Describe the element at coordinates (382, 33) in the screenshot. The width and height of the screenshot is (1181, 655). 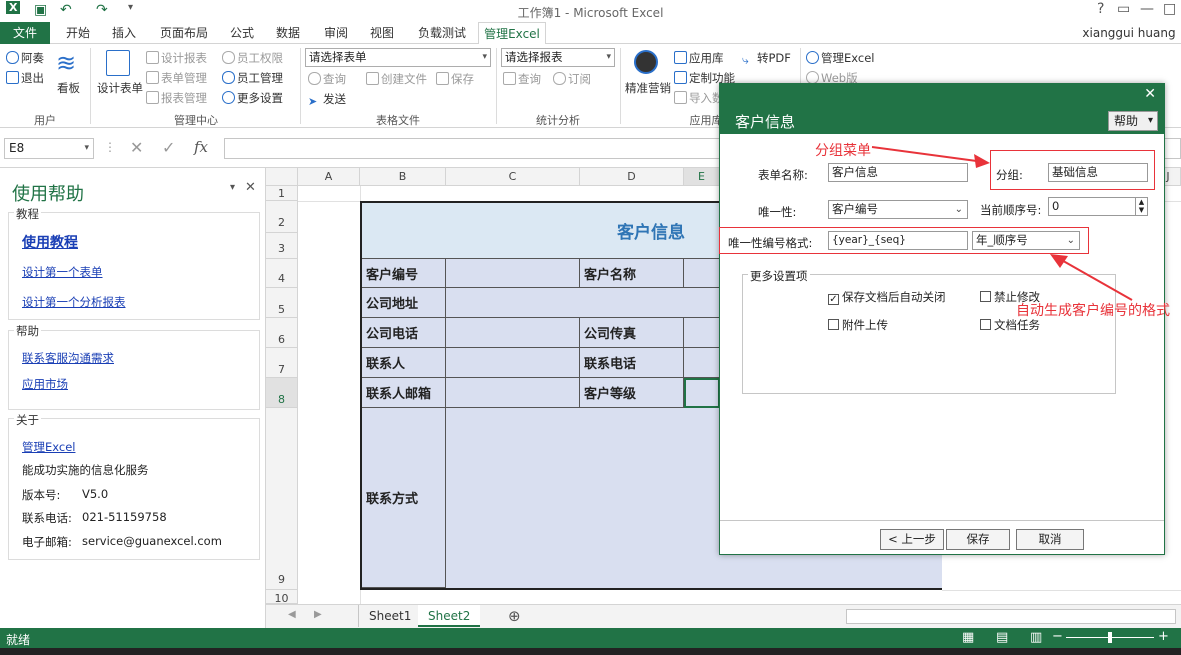
I see `tab-view: 视图` at that location.